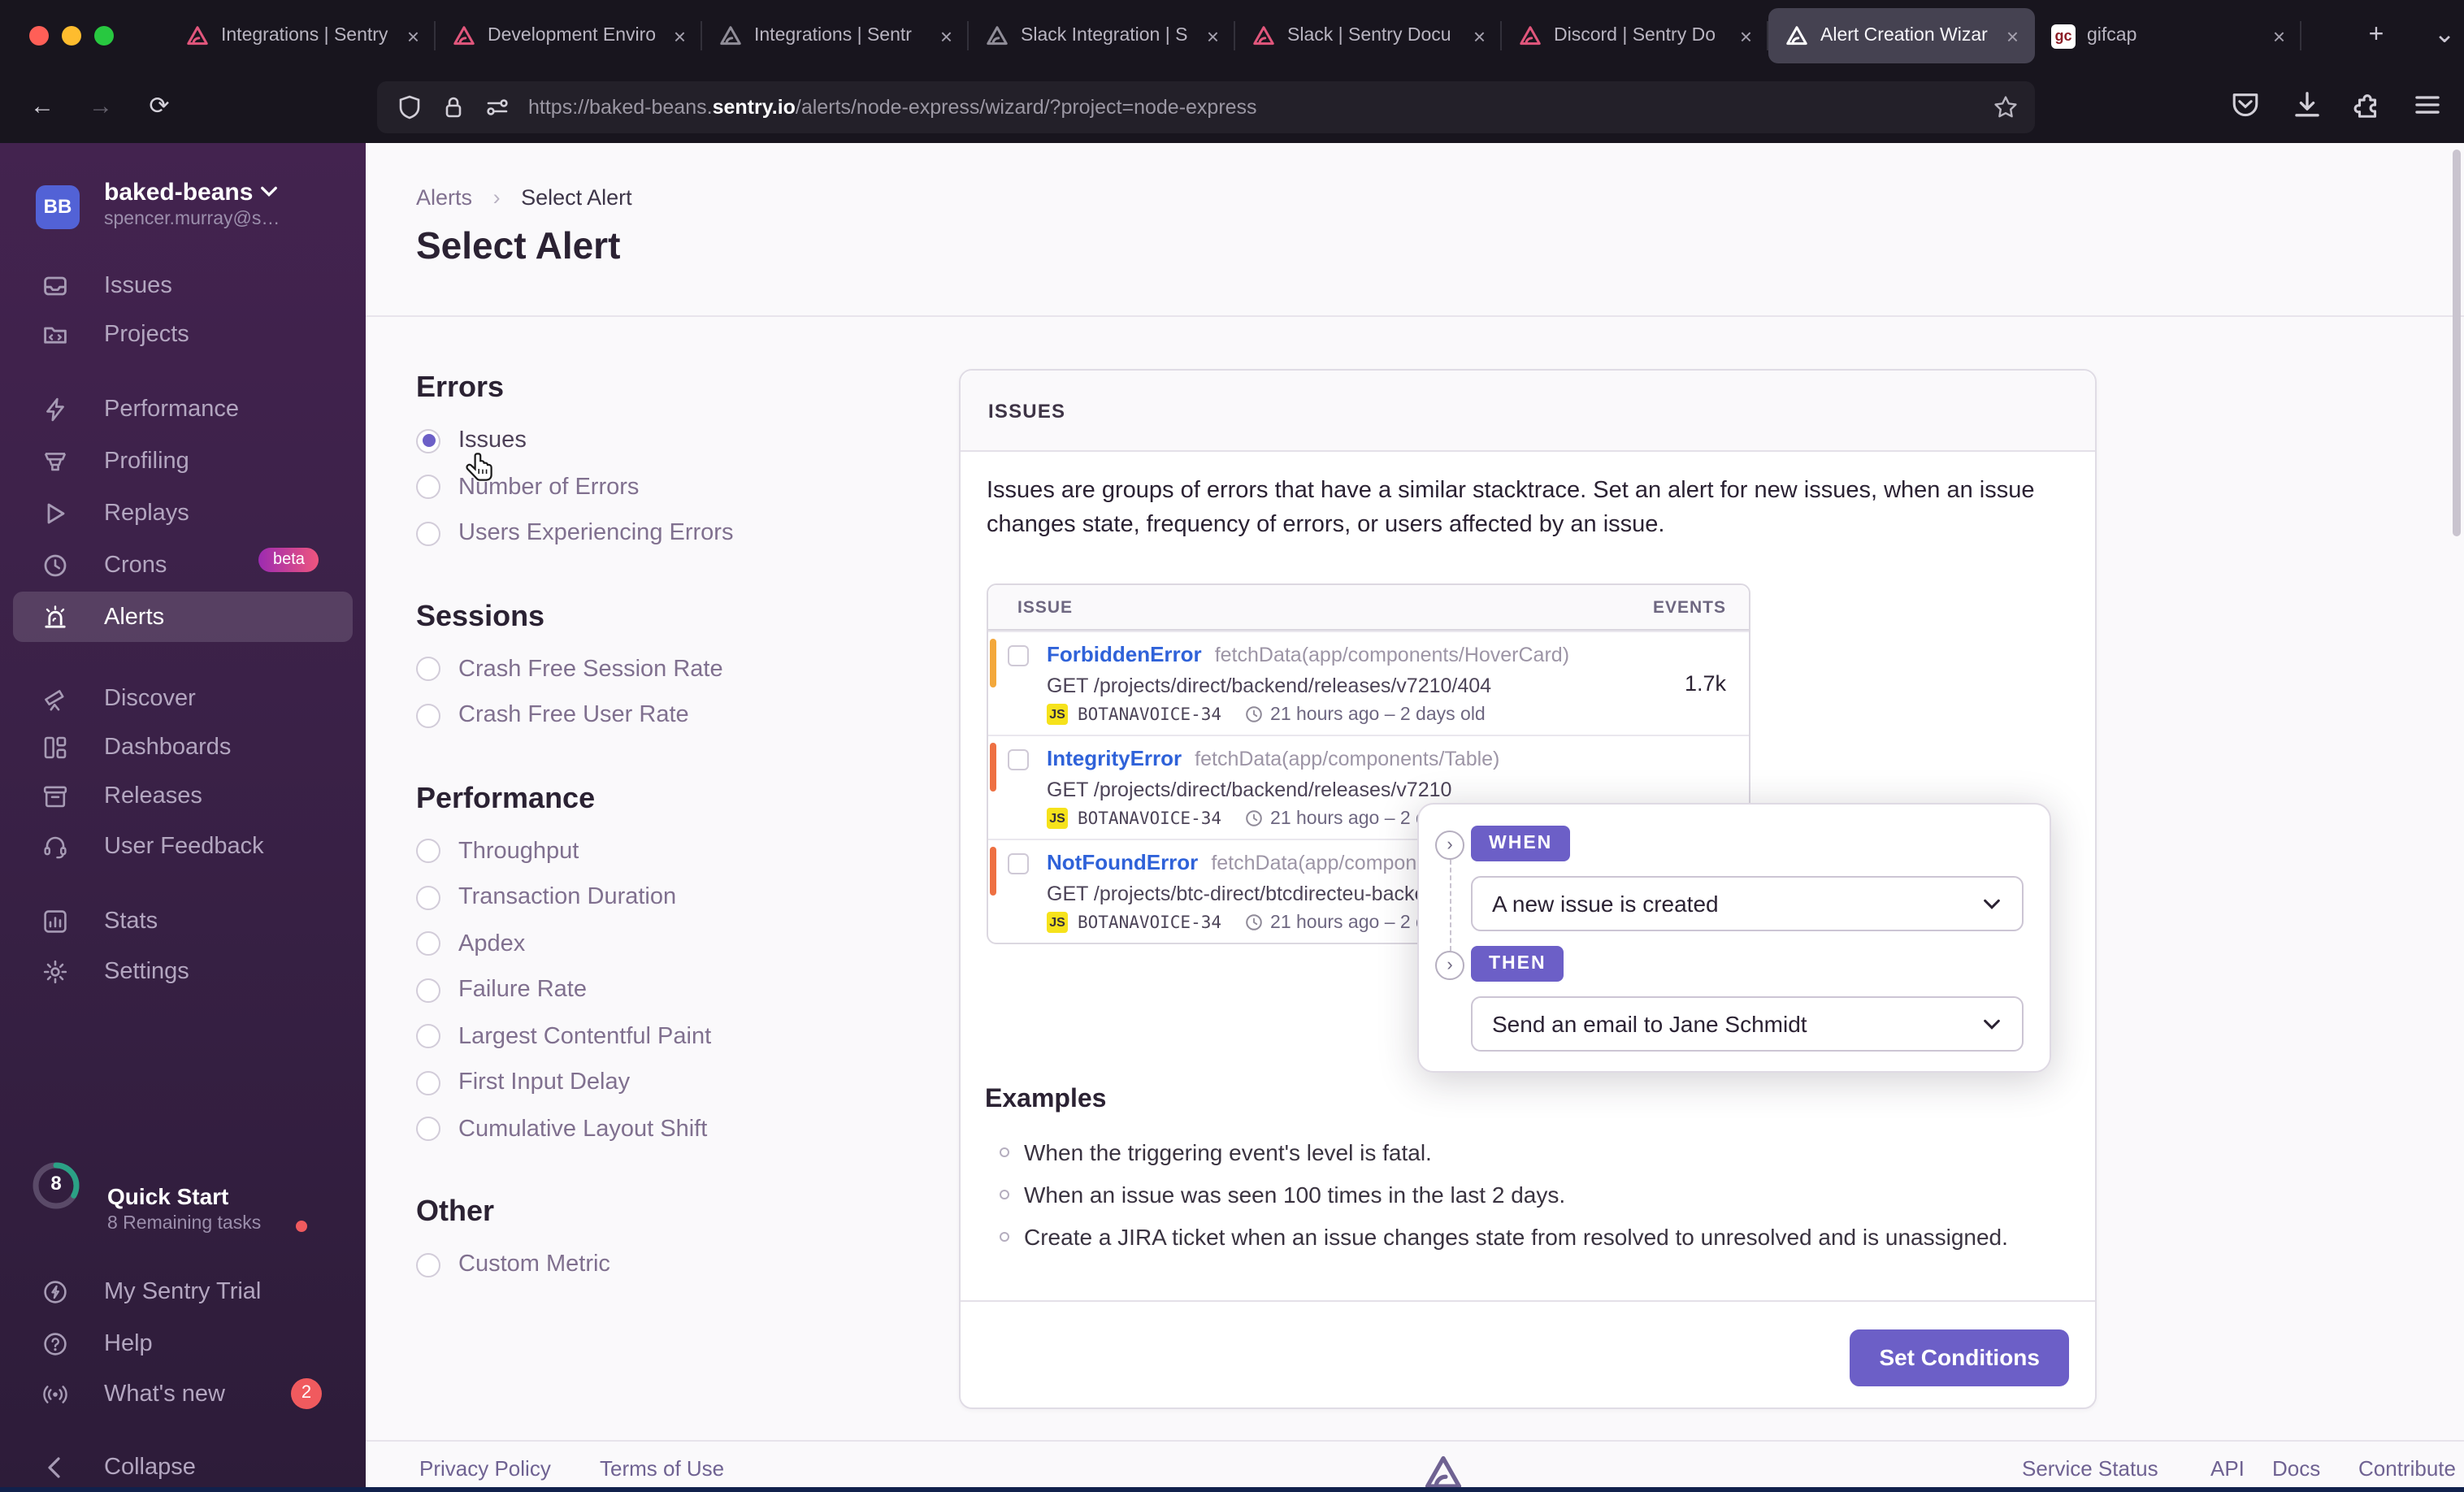 The width and height of the screenshot is (2464, 1492). What do you see at coordinates (191, 192) in the screenshot?
I see `org-switcher: baked-beans` at bounding box center [191, 192].